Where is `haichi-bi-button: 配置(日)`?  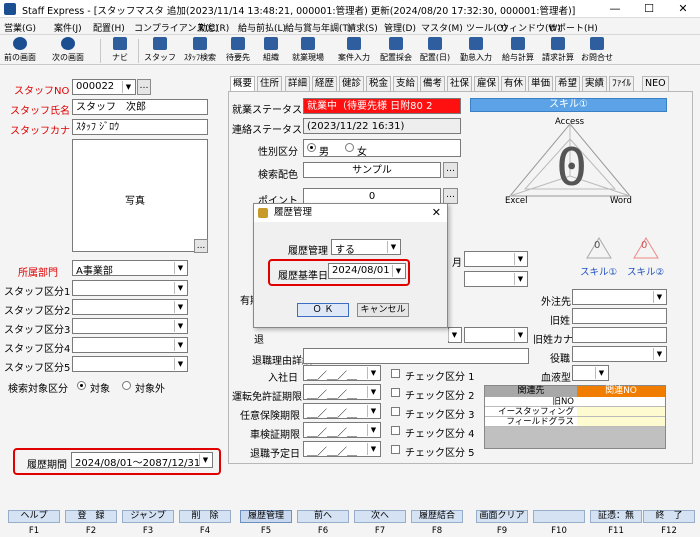
haichi-bi-button: 配置(日) is located at coordinates (435, 50).